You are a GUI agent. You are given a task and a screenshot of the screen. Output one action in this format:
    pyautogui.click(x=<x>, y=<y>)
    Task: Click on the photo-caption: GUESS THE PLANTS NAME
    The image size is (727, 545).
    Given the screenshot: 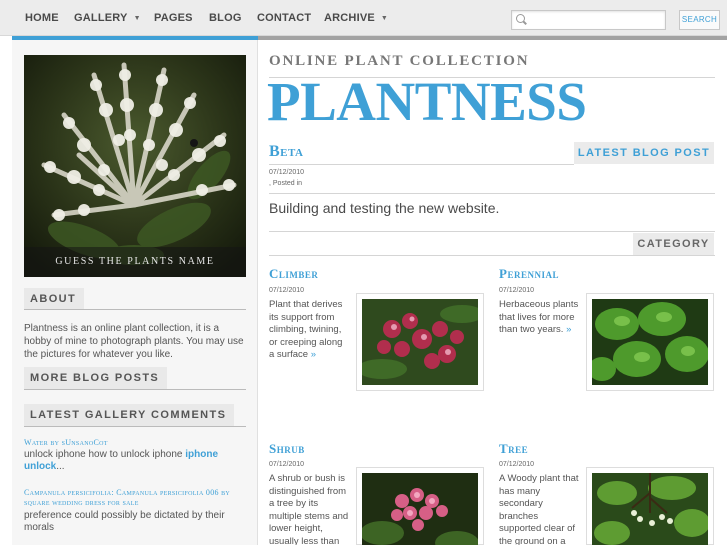 What is the action you would take?
    pyautogui.click(x=135, y=262)
    